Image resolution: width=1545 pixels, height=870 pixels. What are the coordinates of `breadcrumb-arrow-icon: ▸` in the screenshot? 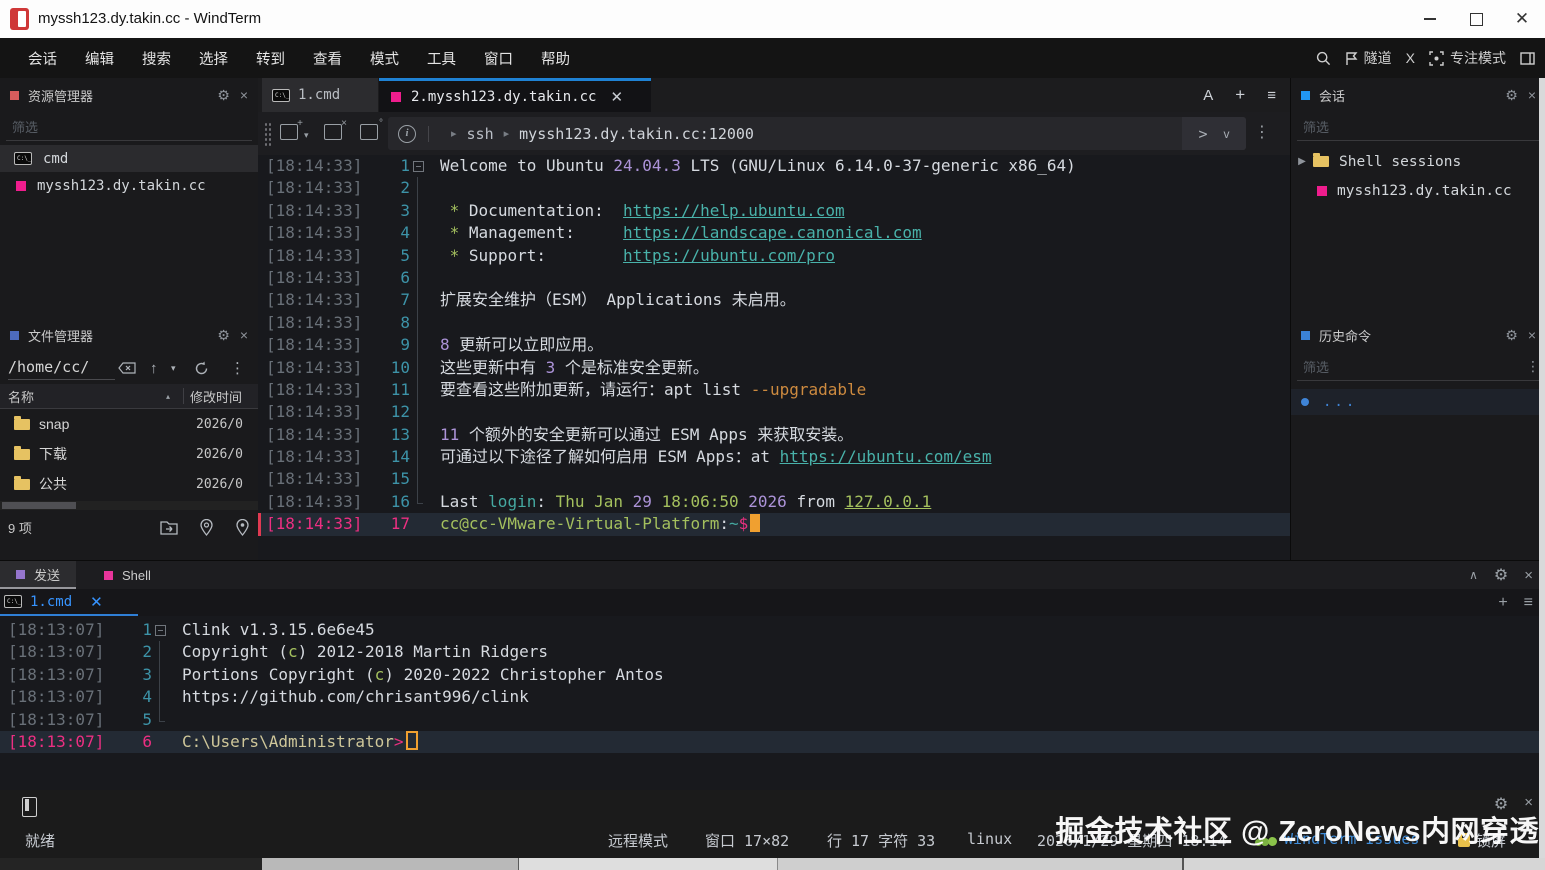 It's located at (506, 134).